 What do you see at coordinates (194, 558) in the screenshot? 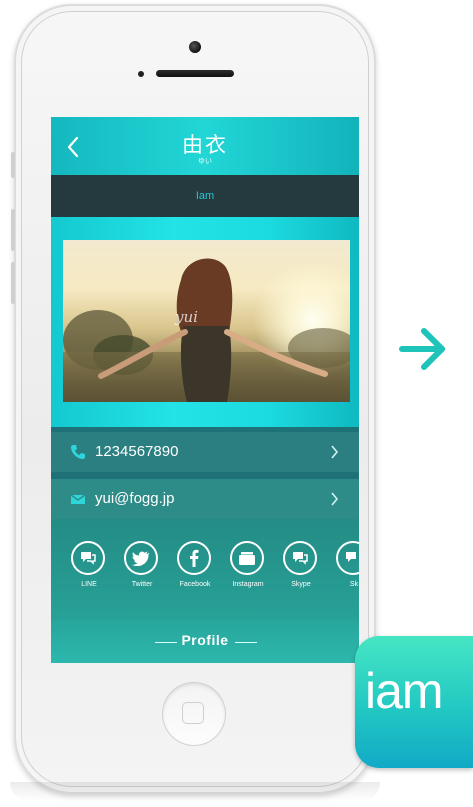
I see `facebook-icon` at bounding box center [194, 558].